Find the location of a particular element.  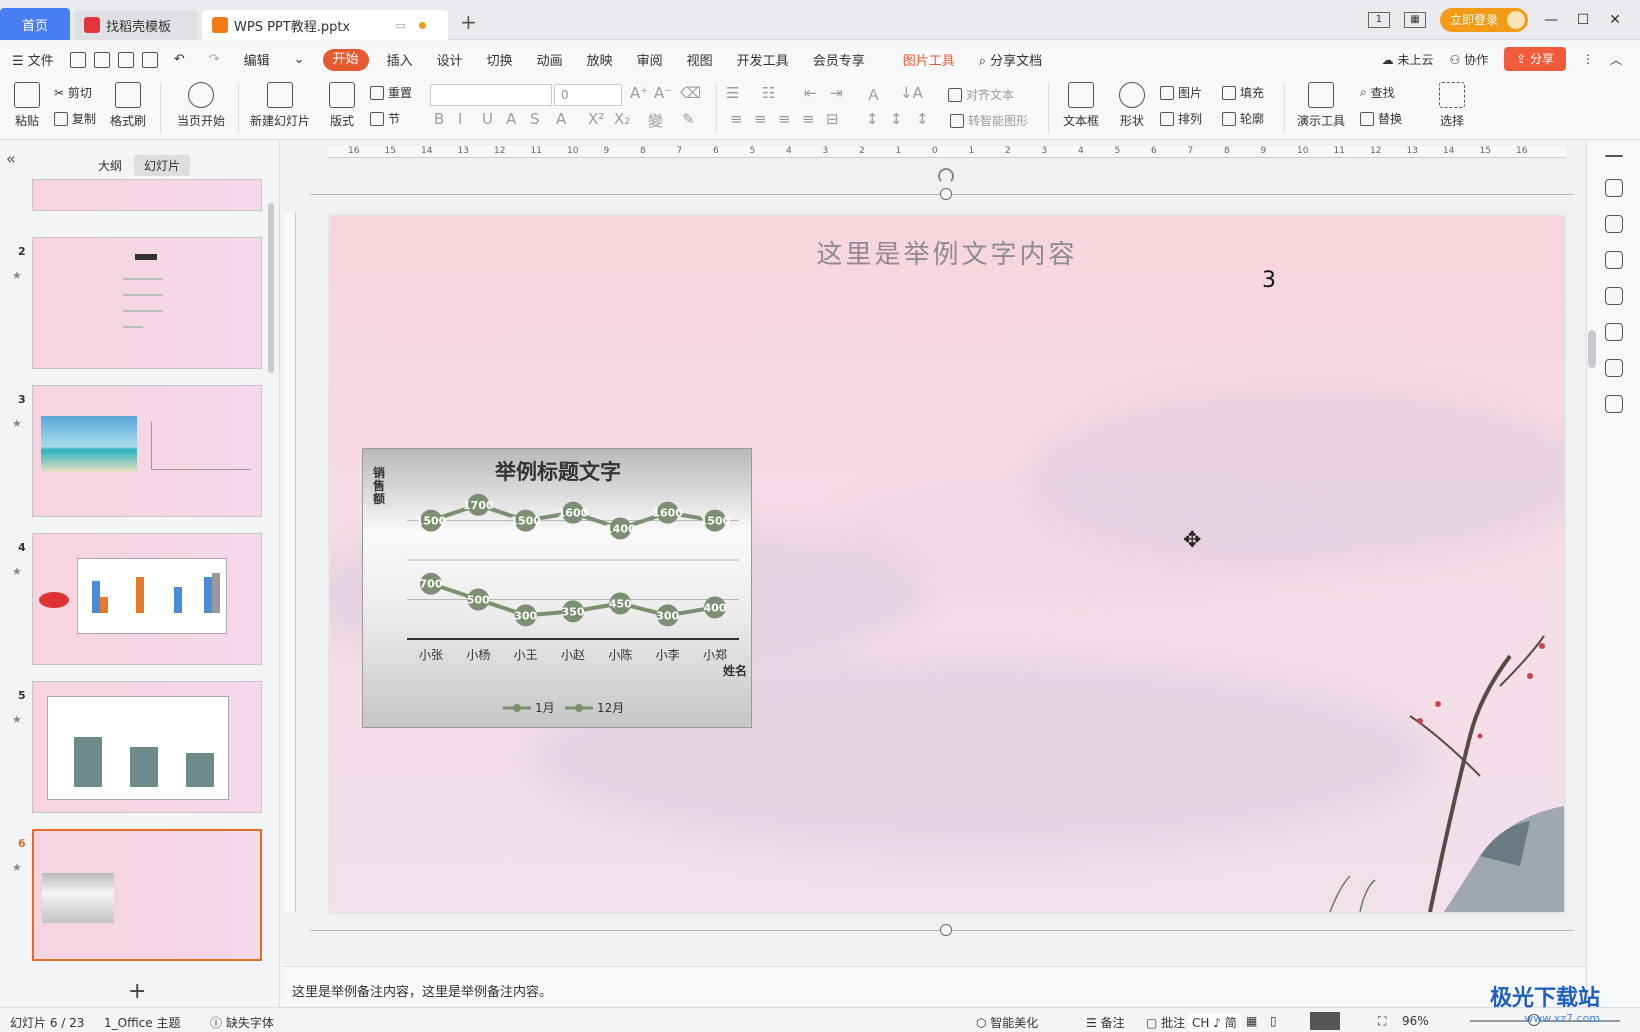

select-button: 选择 is located at coordinates (1452, 105).